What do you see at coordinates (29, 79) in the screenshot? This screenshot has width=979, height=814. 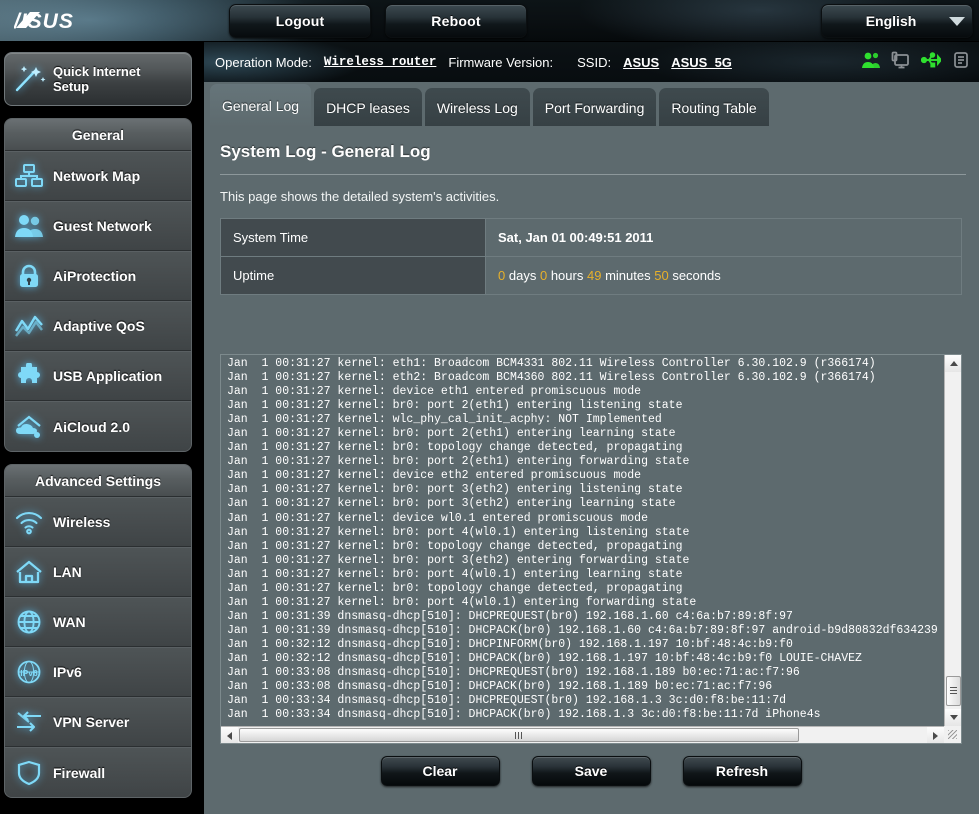 I see `magic-wand-icon` at bounding box center [29, 79].